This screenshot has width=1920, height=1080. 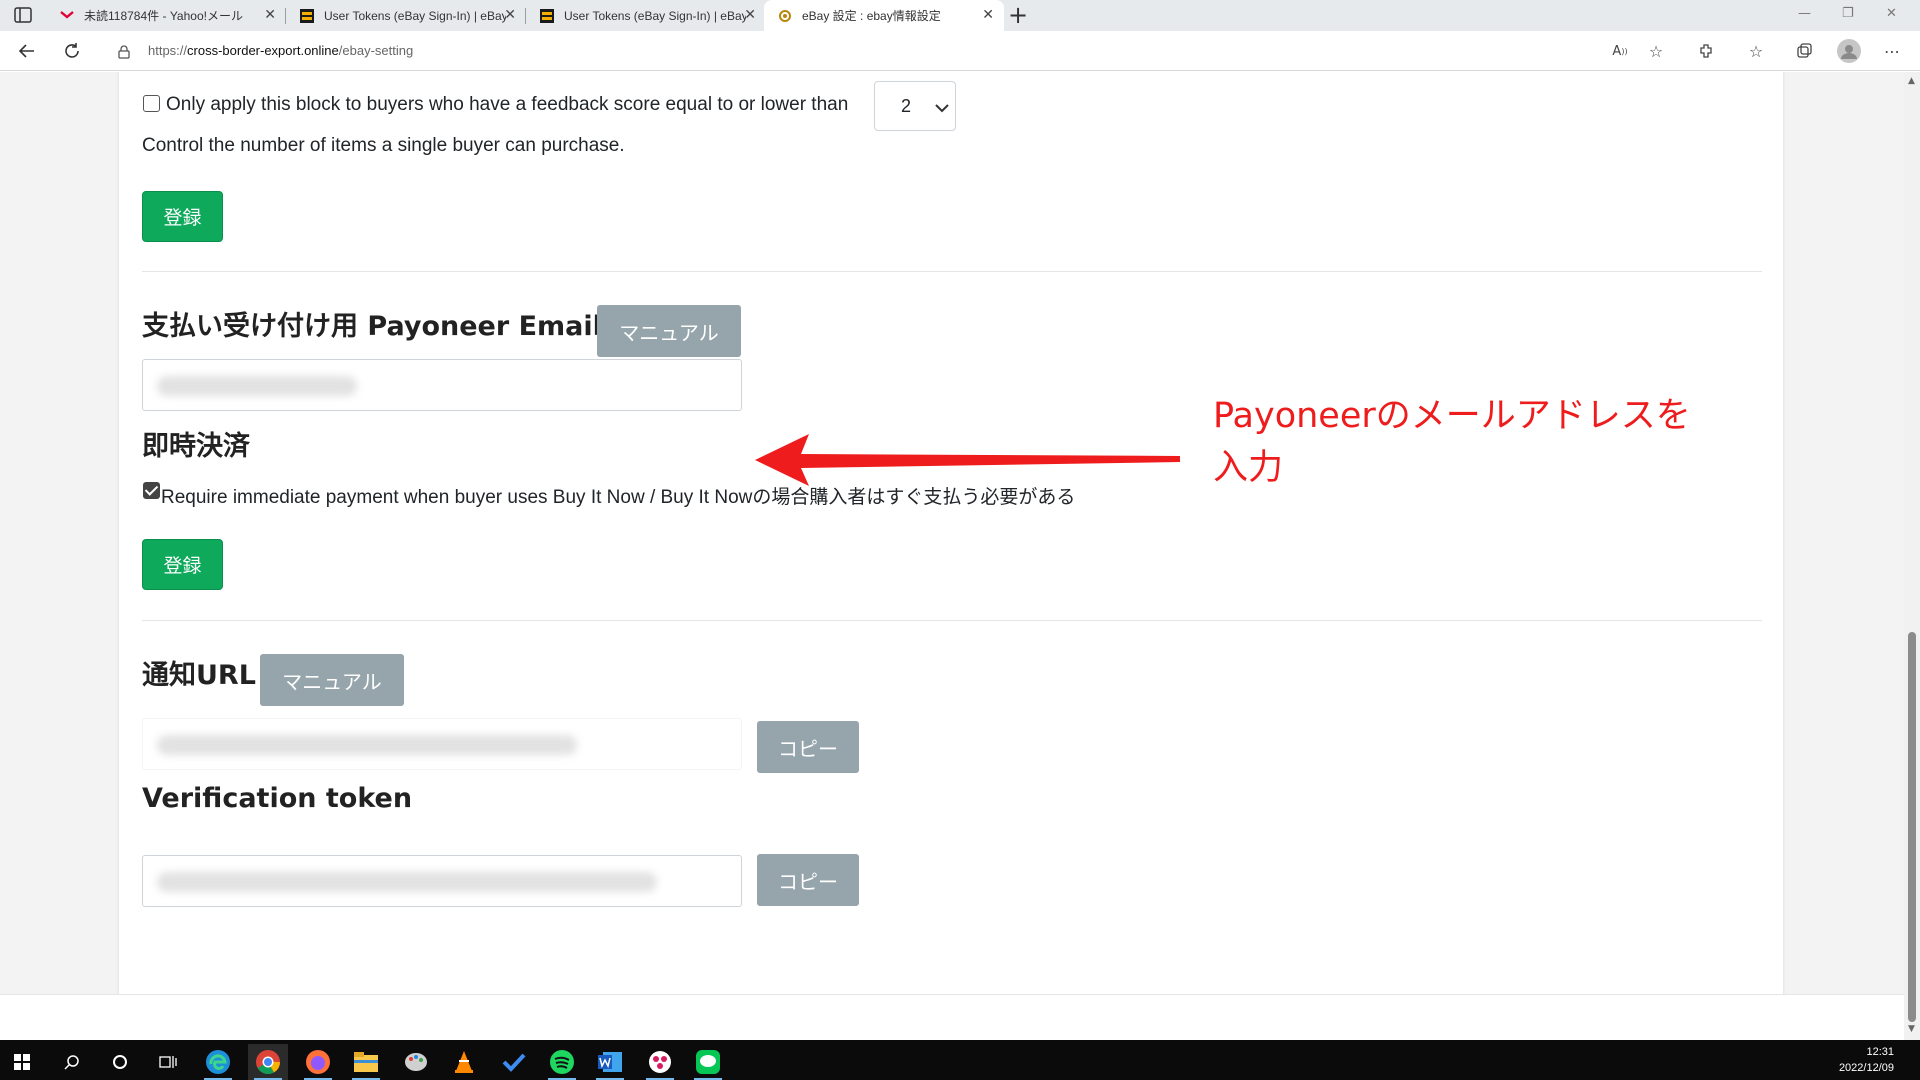 What do you see at coordinates (24, 16) in the screenshot?
I see `tab-actions-icon` at bounding box center [24, 16].